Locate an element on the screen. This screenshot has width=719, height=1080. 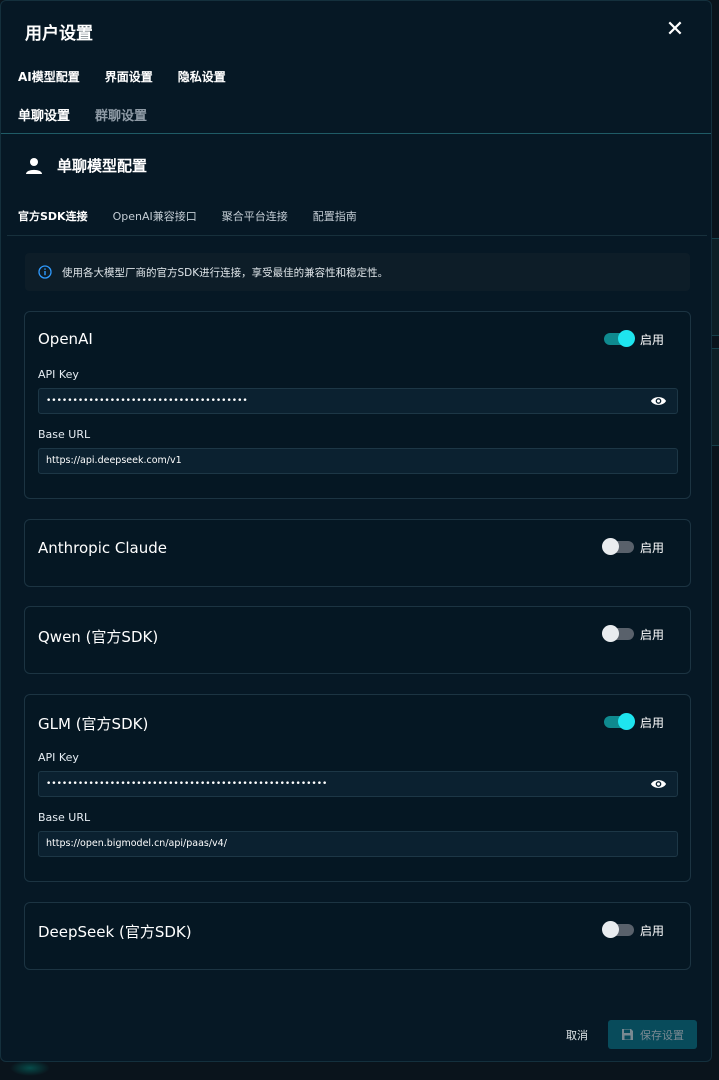
cancel-button: 取消 is located at coordinates (577, 1035).